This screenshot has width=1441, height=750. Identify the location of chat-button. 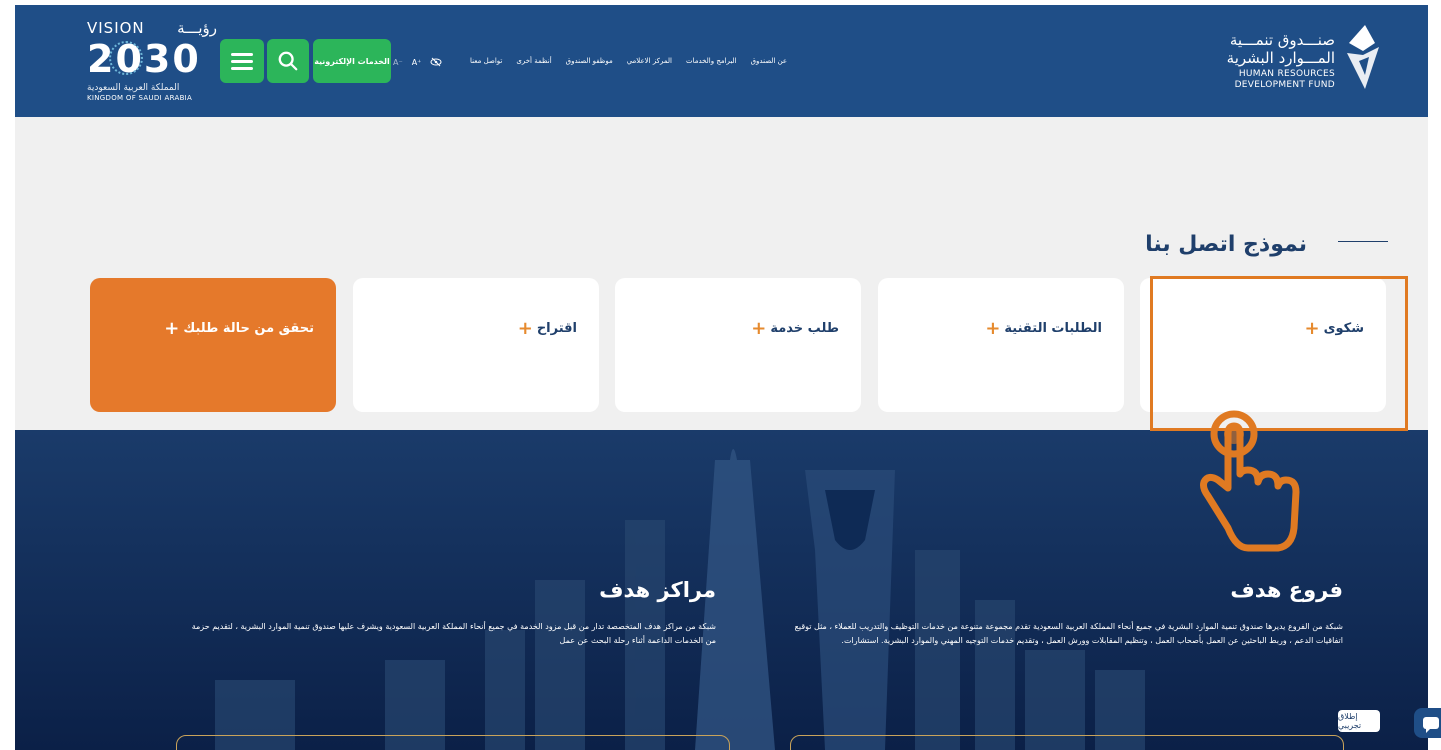
(1427, 723).